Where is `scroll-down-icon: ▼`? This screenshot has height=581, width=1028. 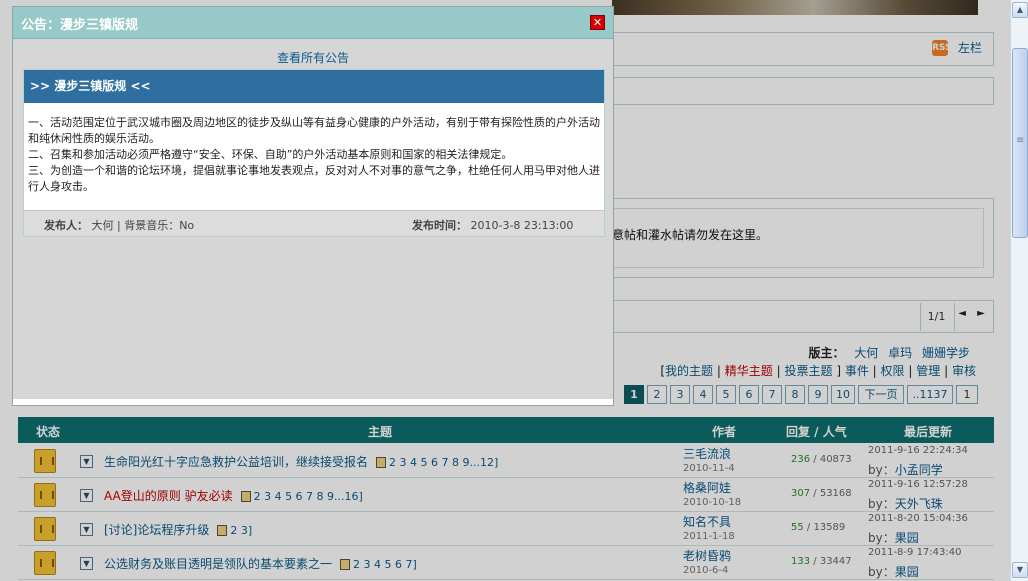 scroll-down-icon: ▼ is located at coordinates (1020, 570).